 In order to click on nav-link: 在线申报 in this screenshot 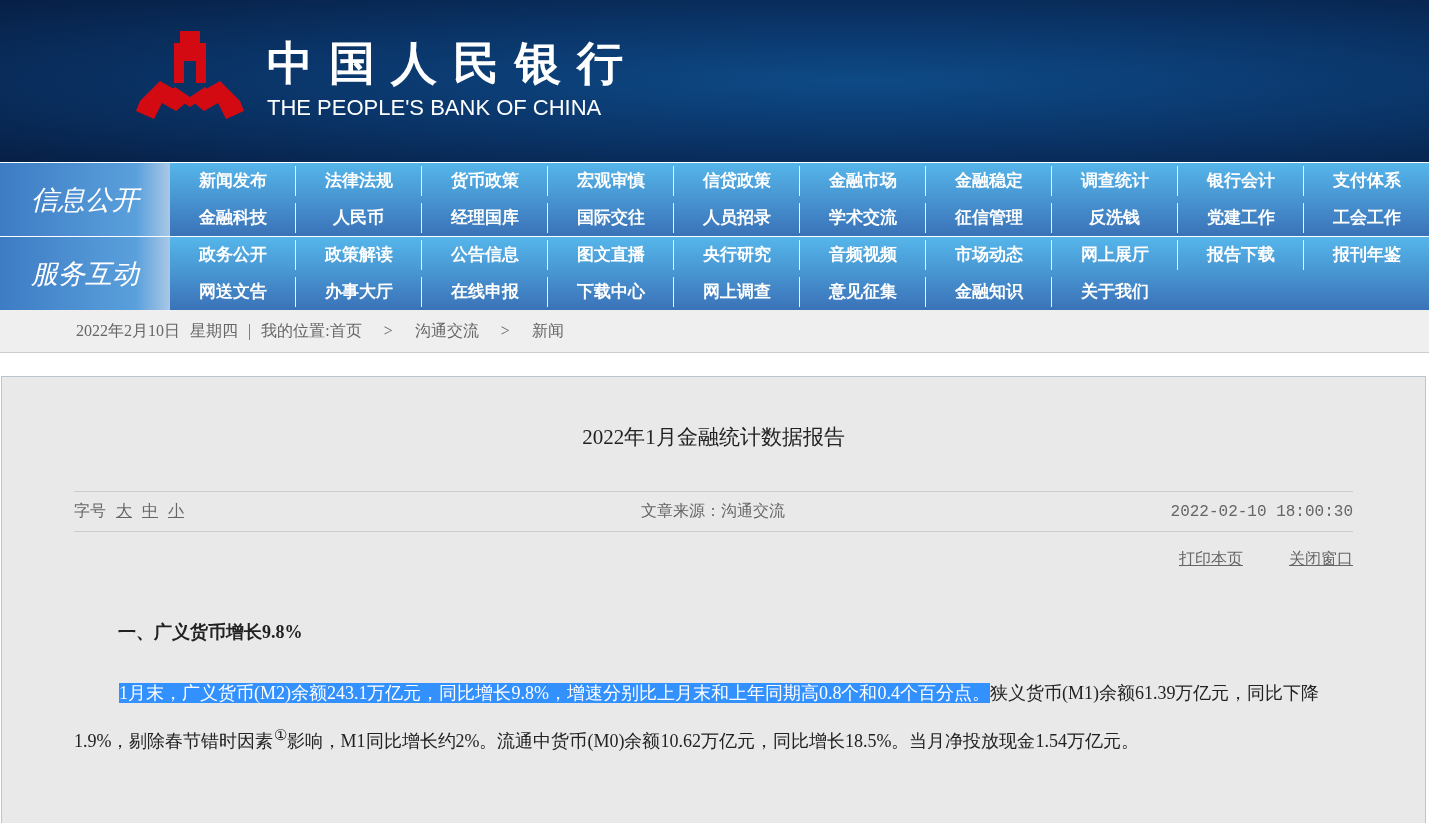, I will do `click(484, 291)`.